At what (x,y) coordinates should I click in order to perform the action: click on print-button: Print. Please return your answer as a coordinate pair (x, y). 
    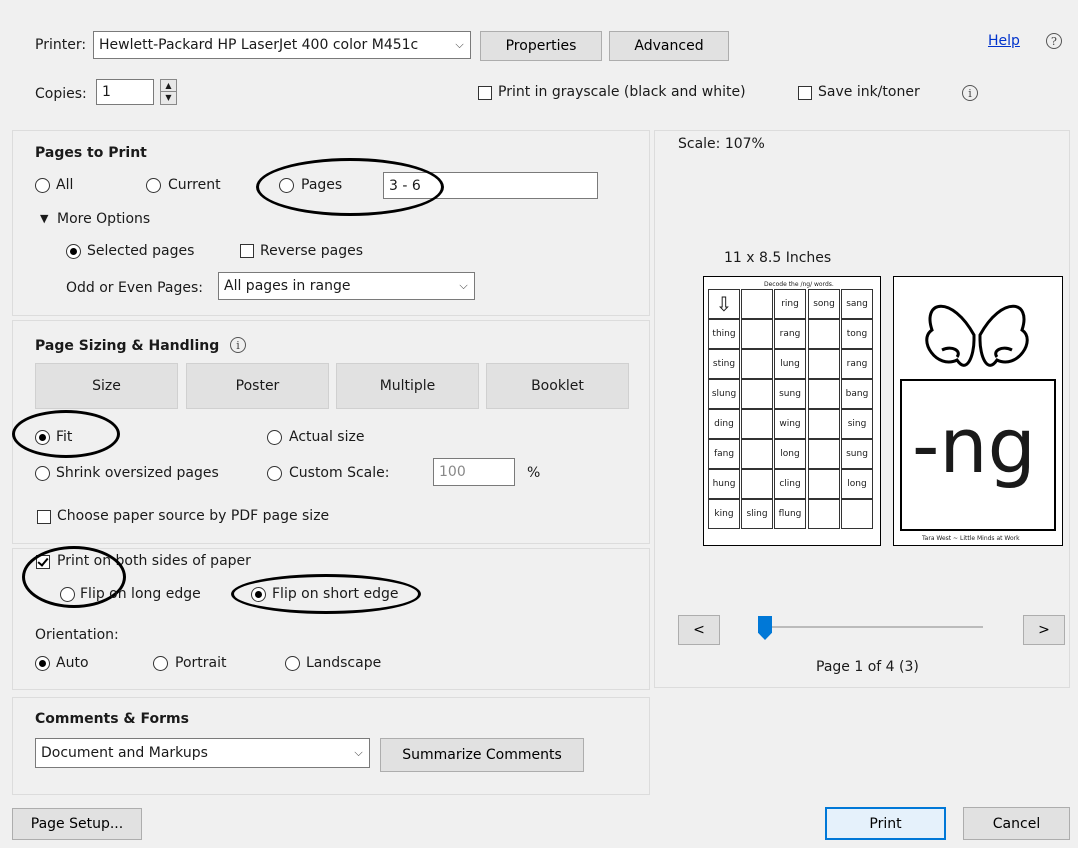
    Looking at the image, I should click on (885, 823).